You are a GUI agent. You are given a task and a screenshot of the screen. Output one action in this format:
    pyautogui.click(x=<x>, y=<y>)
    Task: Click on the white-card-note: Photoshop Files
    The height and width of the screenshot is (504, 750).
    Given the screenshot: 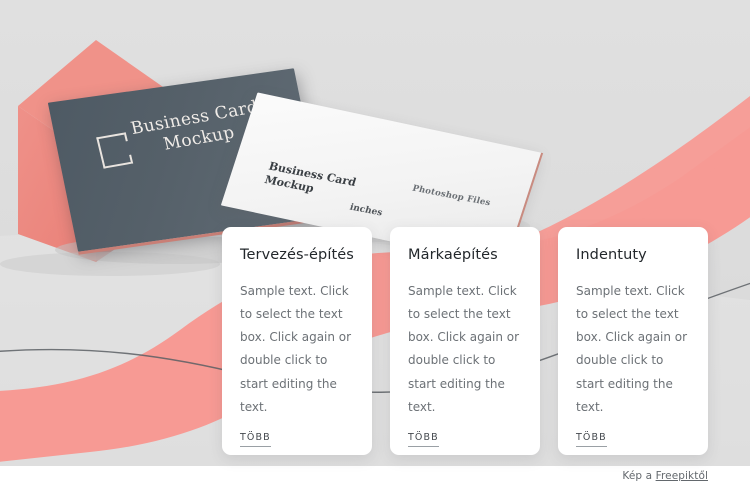 What is the action you would take?
    pyautogui.click(x=451, y=196)
    